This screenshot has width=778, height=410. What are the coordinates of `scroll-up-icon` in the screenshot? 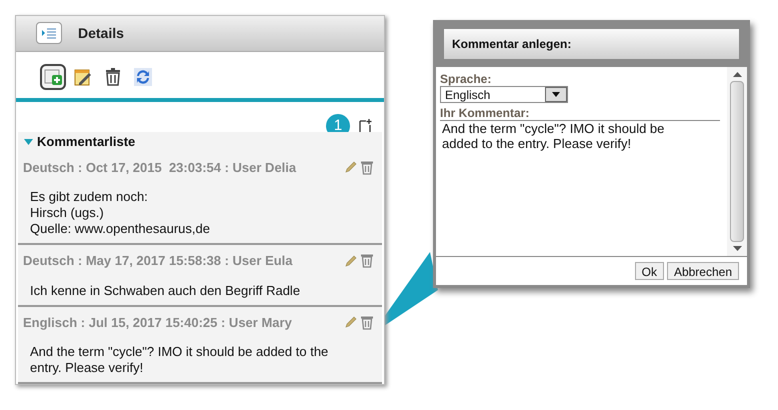 It's located at (737, 74).